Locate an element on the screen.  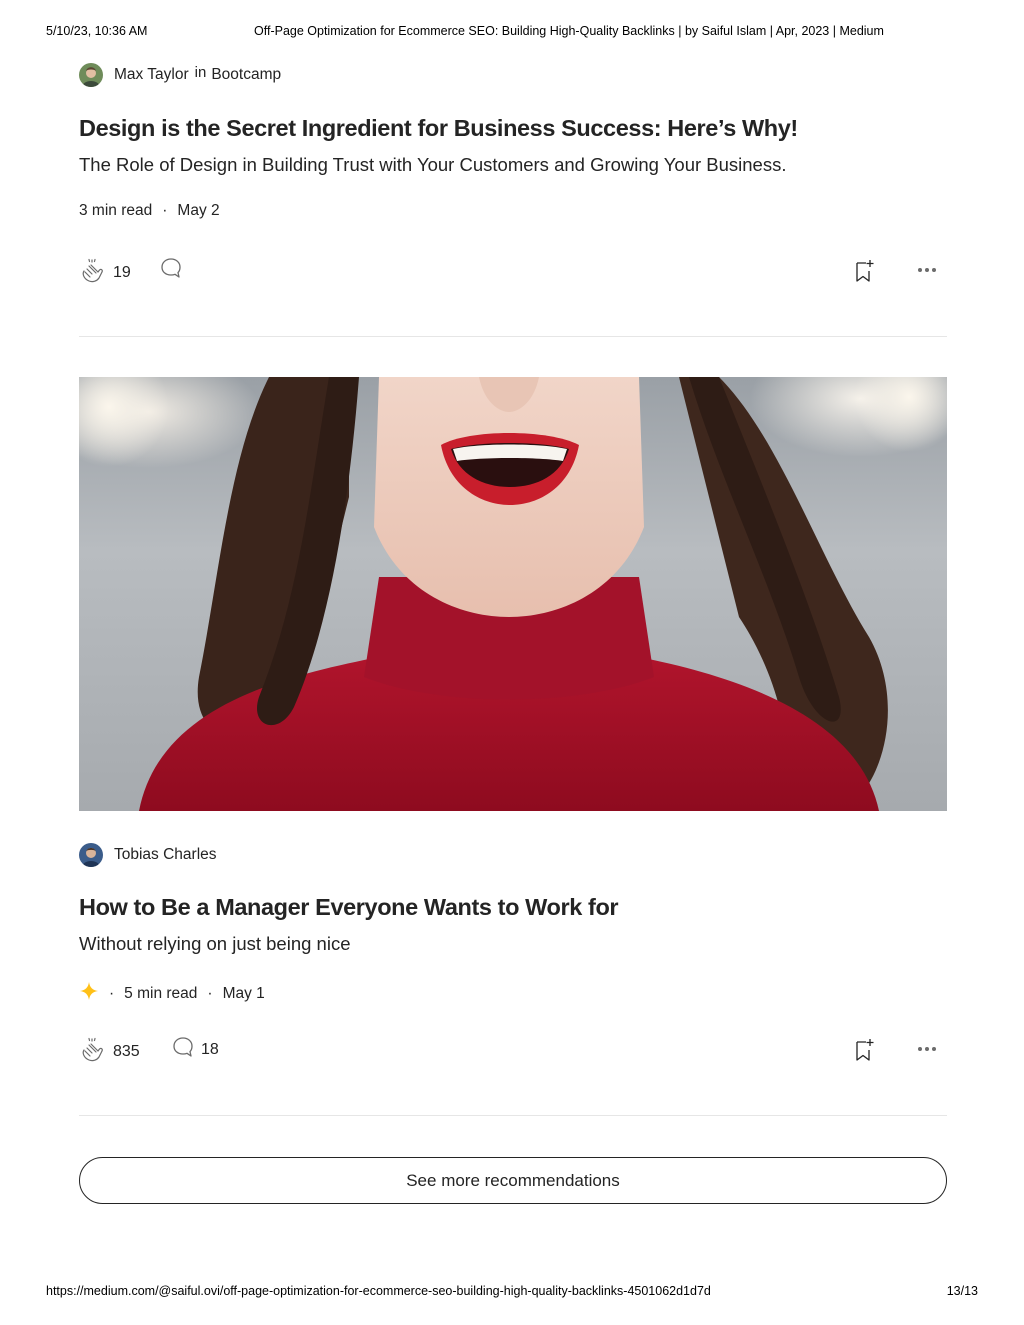
article-actions: 835 18 is located at coordinates (513, 1050).